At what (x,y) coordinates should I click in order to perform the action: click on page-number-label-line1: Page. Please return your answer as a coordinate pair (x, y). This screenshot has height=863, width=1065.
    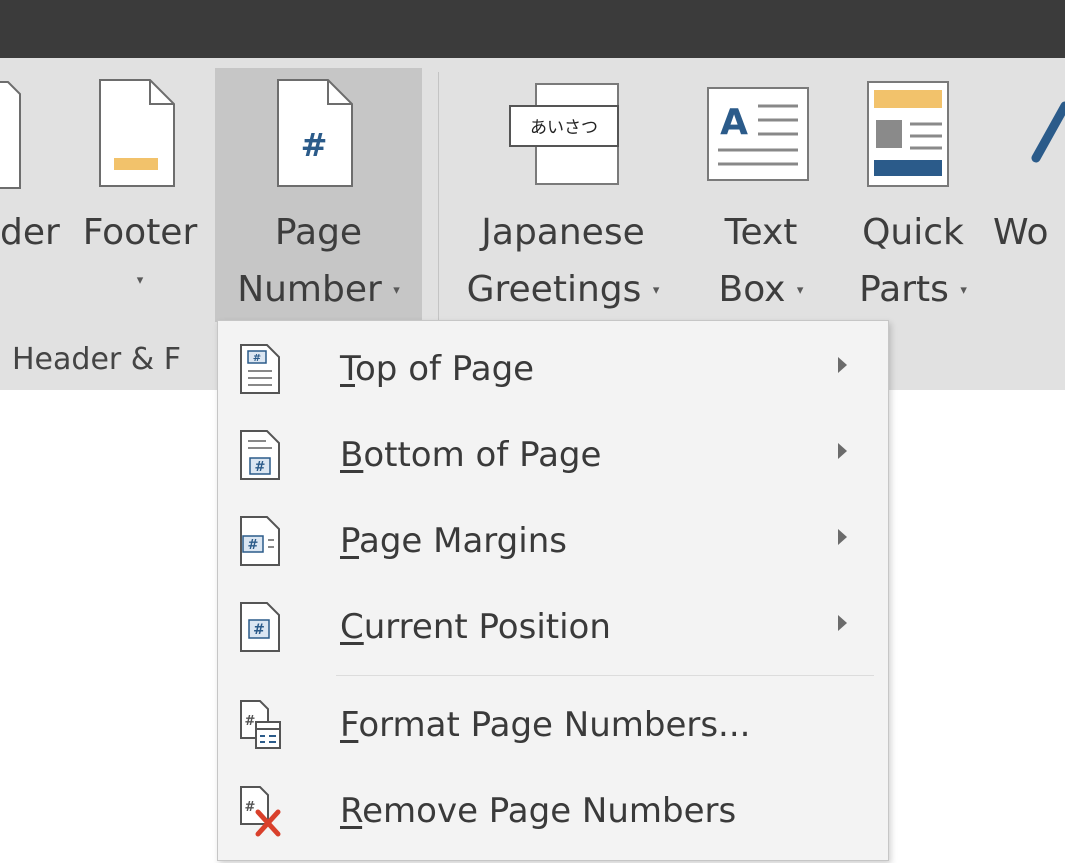
    Looking at the image, I should click on (318, 233).